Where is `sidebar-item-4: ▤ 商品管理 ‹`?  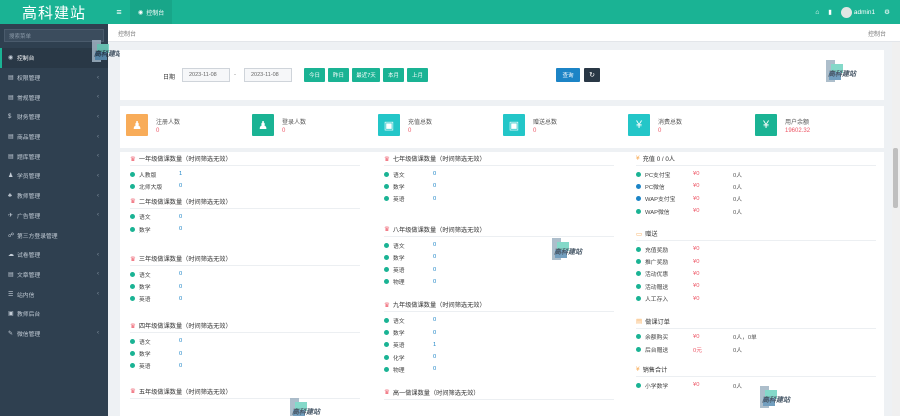
sidebar-item-4: ▤ 商品管理 ‹ is located at coordinates (54, 137).